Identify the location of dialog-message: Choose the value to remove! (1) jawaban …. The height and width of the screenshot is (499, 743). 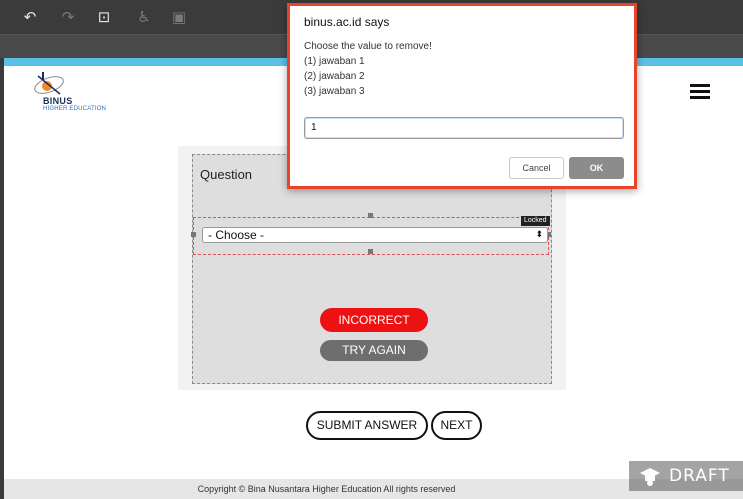
(368, 69).